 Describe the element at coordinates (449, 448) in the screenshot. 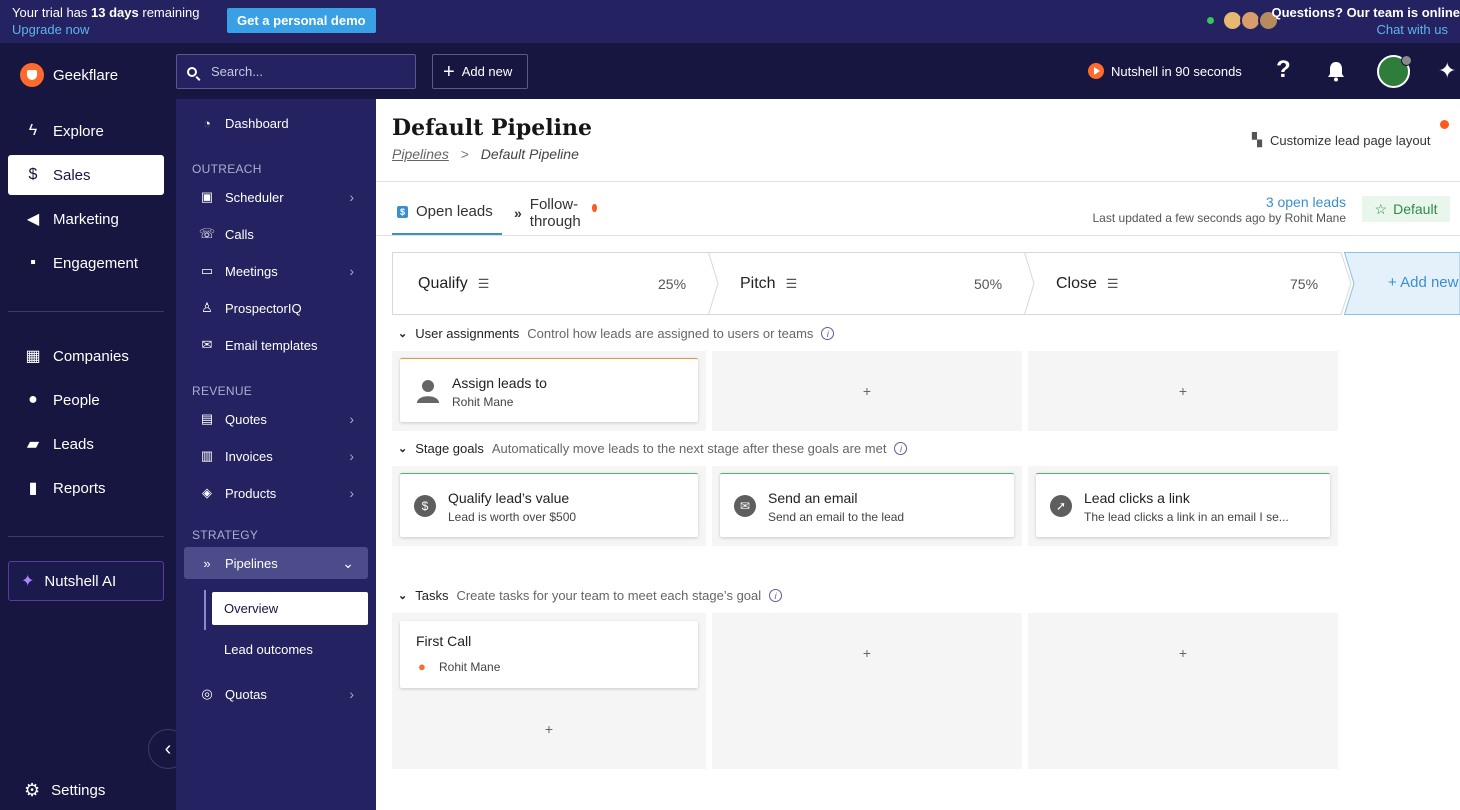

I see `section-title: Stage goals` at that location.